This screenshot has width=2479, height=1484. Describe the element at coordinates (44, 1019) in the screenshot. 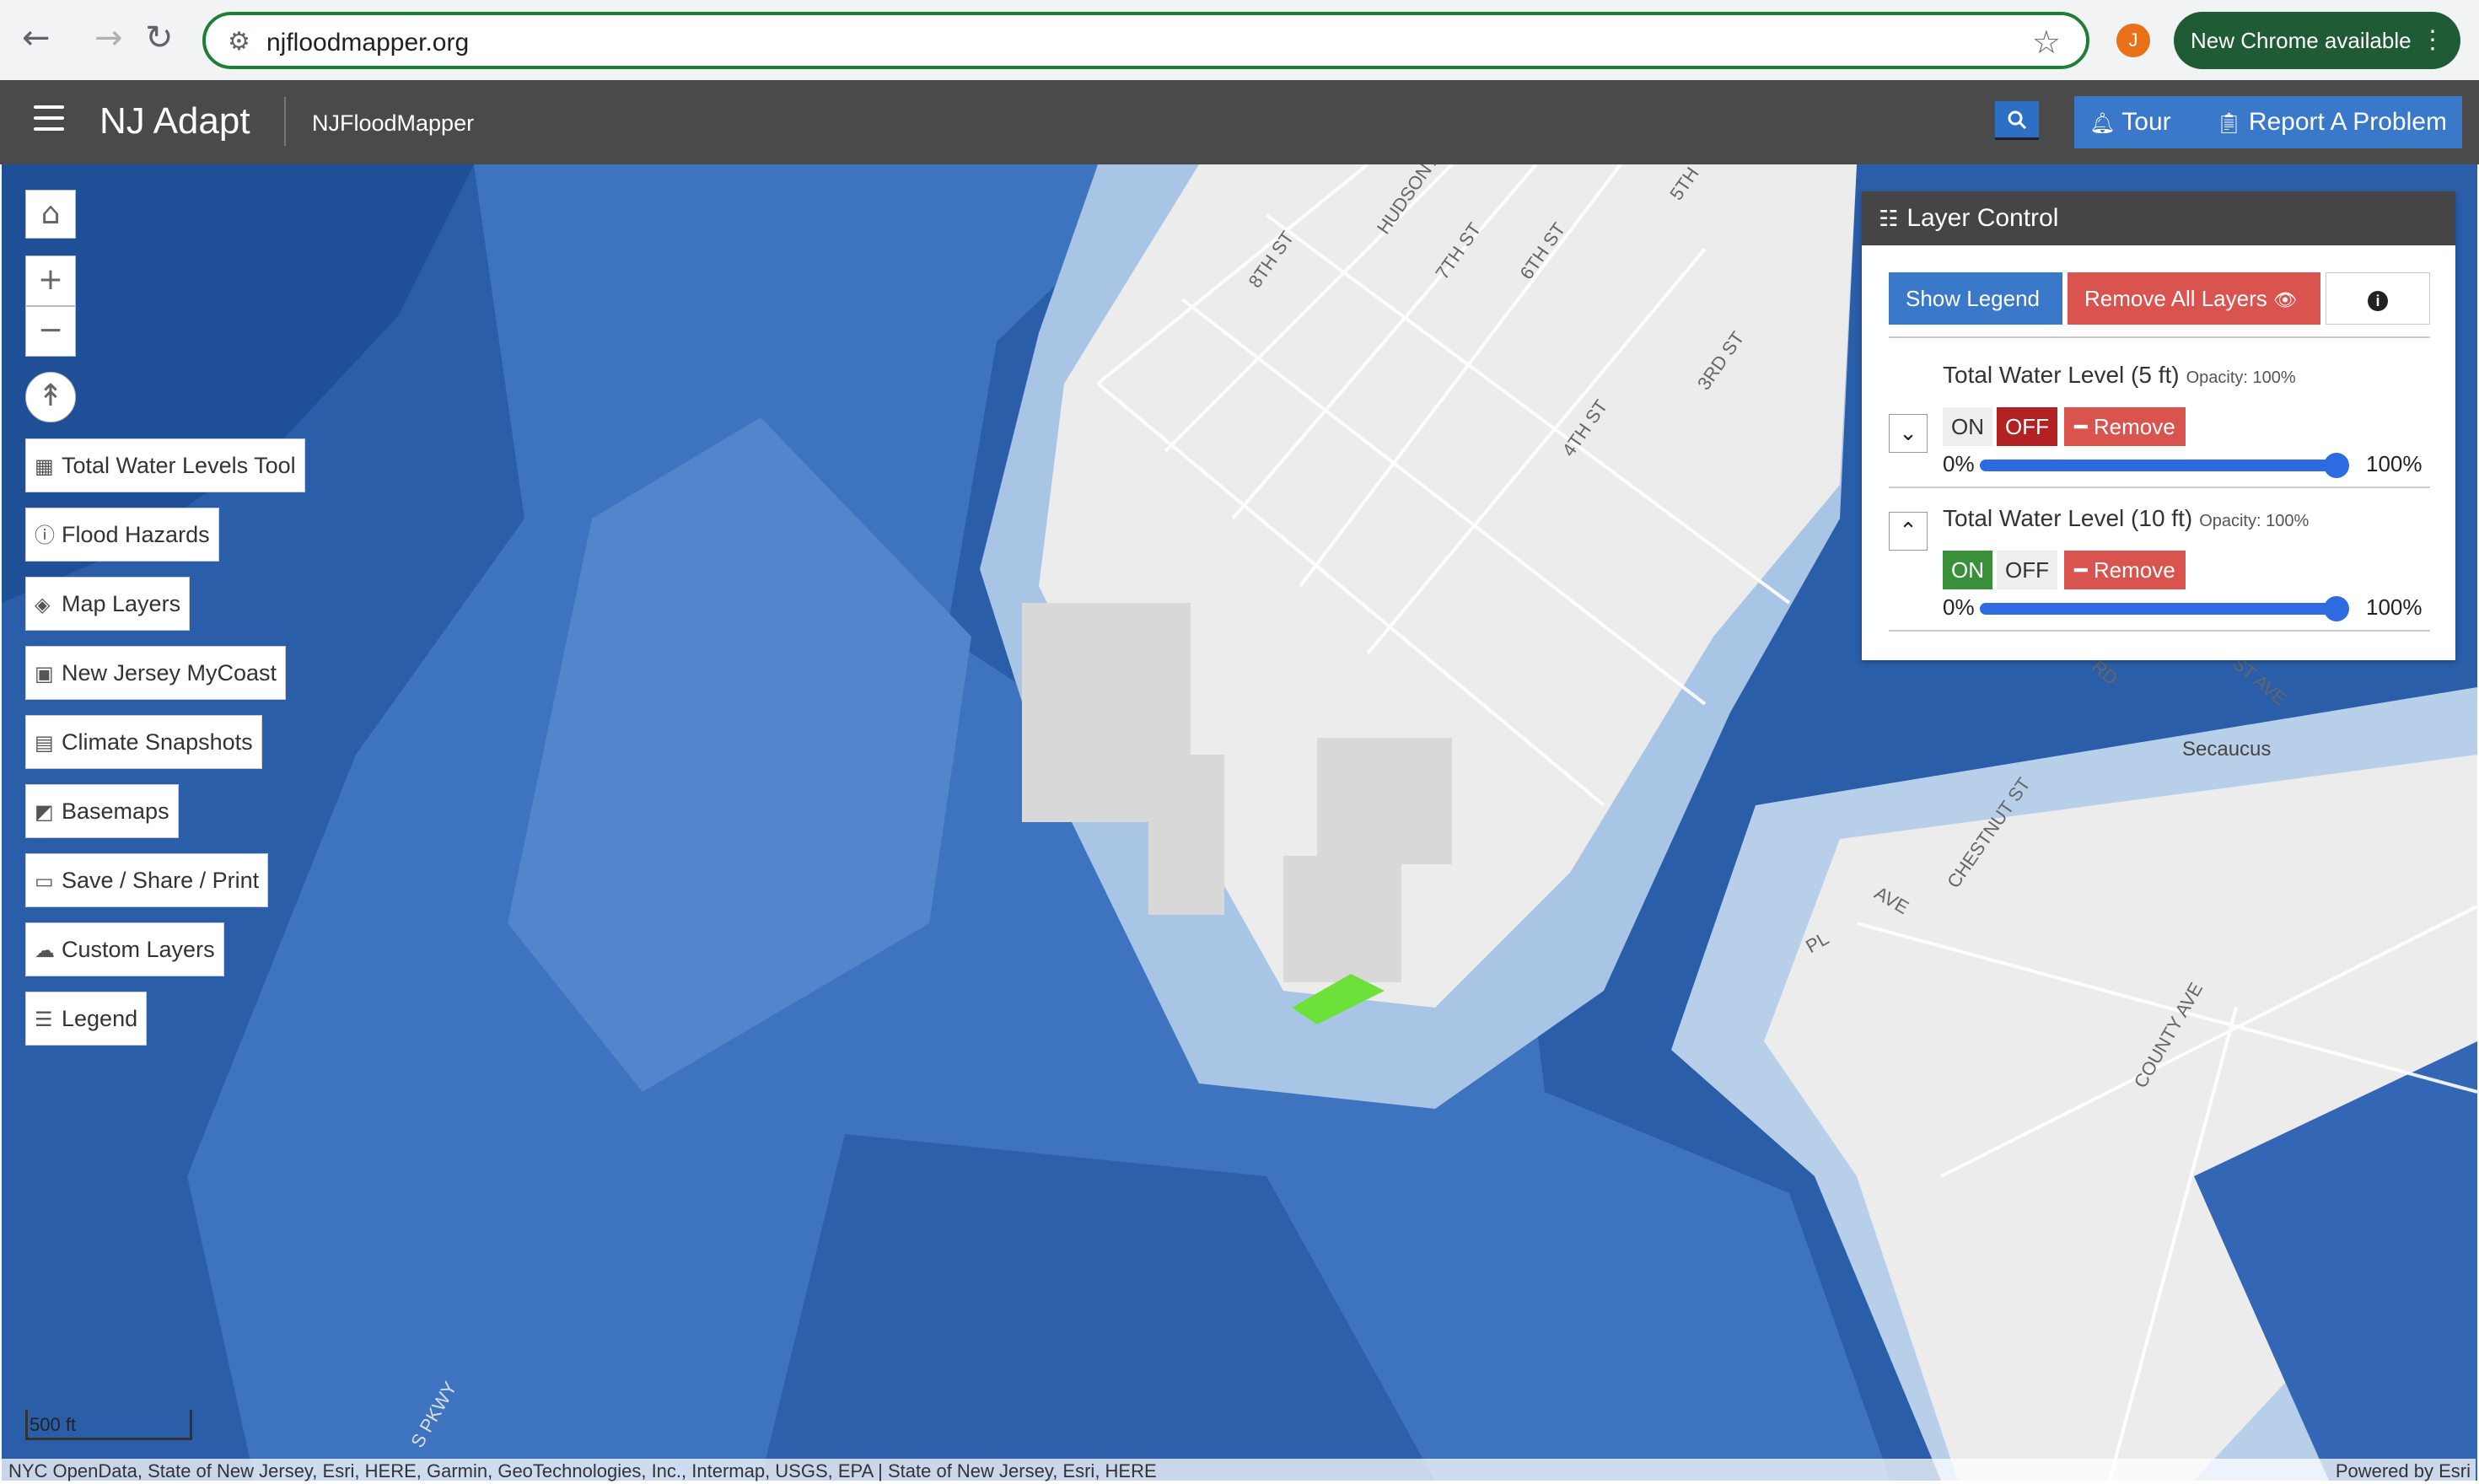

I see `list-icon: ☰` at that location.